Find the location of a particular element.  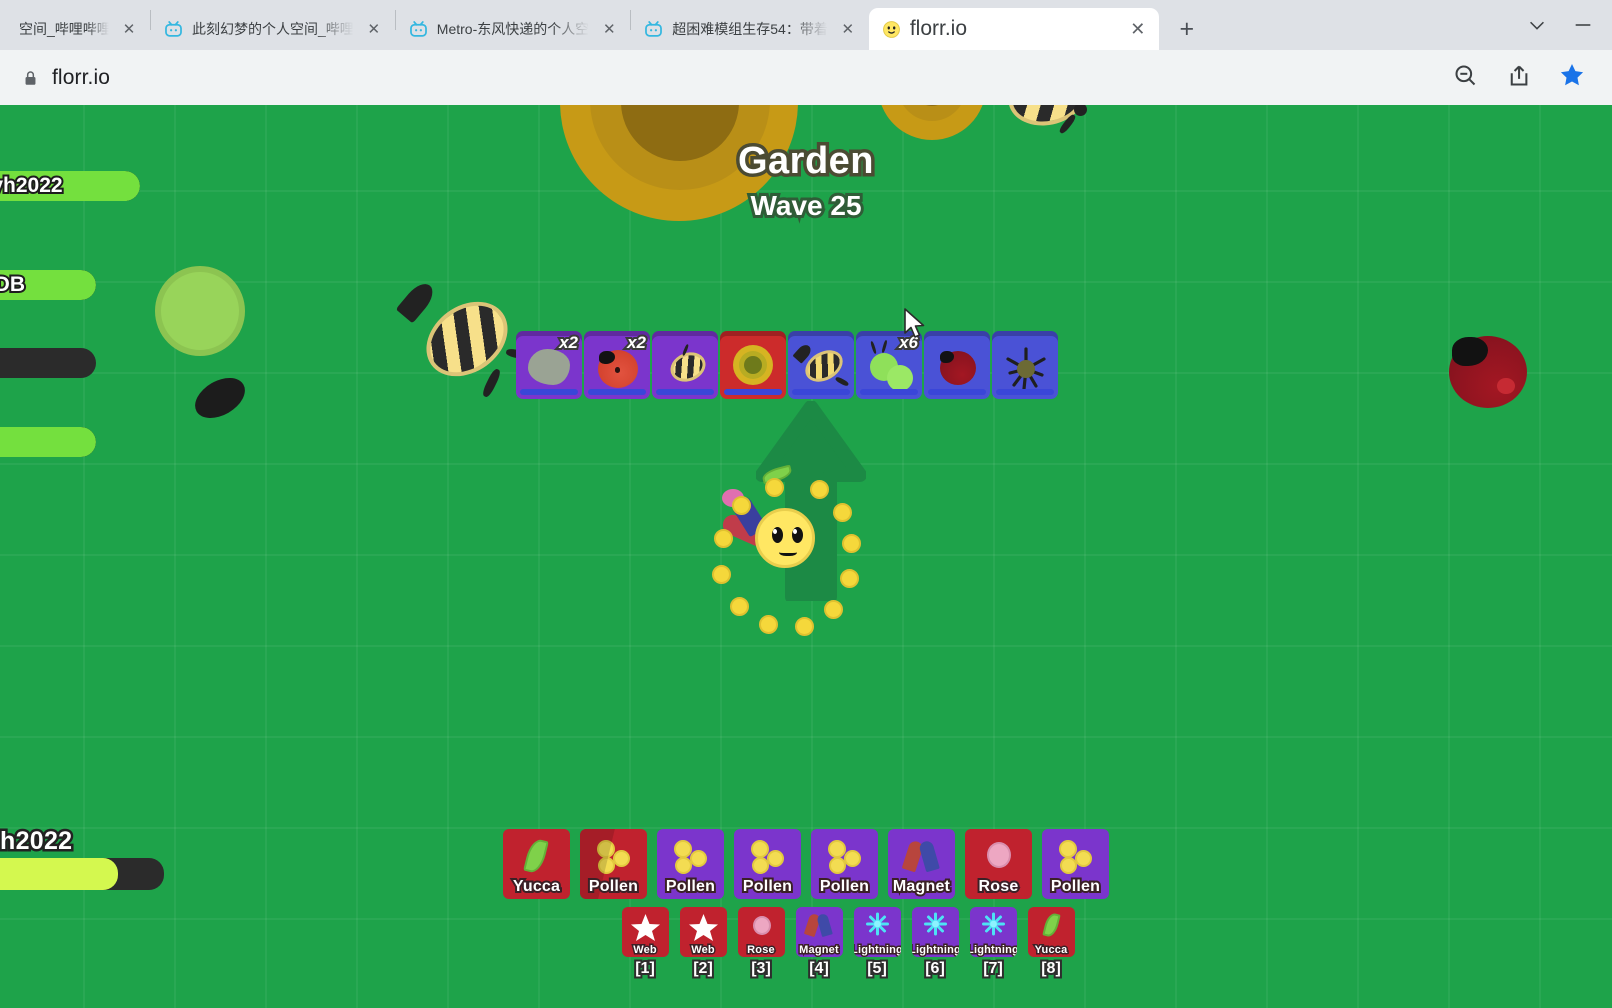

url-box: florr.io is located at coordinates (66, 78).